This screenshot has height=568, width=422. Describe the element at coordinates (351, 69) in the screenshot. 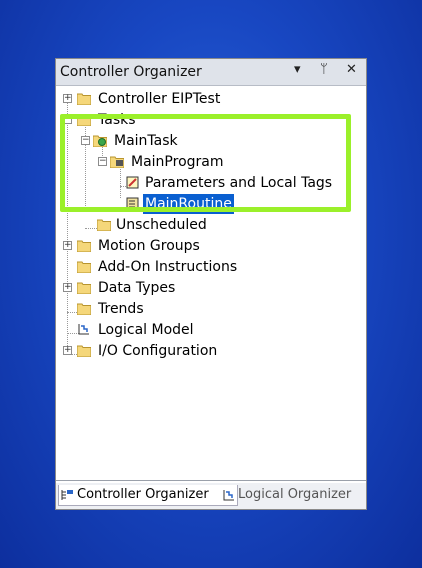

I see `close-icon: ✕` at that location.